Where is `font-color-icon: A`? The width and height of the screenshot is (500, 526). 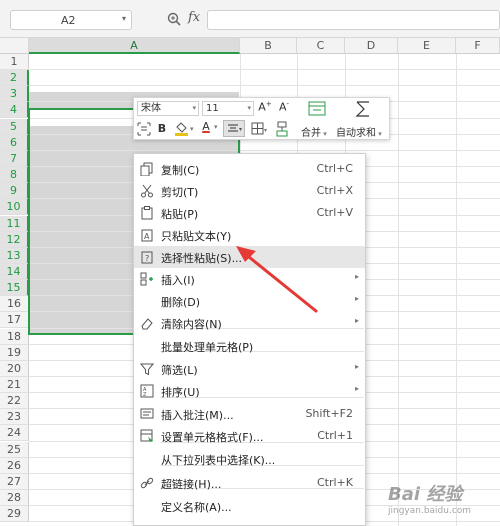 font-color-icon: A is located at coordinates (206, 126).